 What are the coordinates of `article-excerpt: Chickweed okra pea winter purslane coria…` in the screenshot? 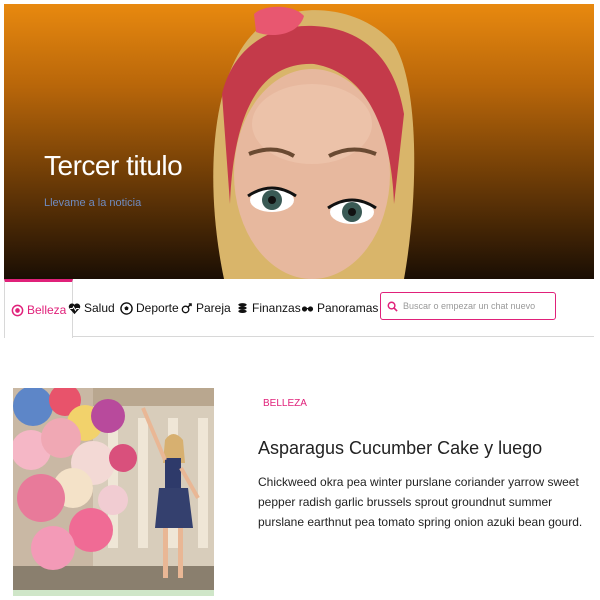 It's located at (420, 502).